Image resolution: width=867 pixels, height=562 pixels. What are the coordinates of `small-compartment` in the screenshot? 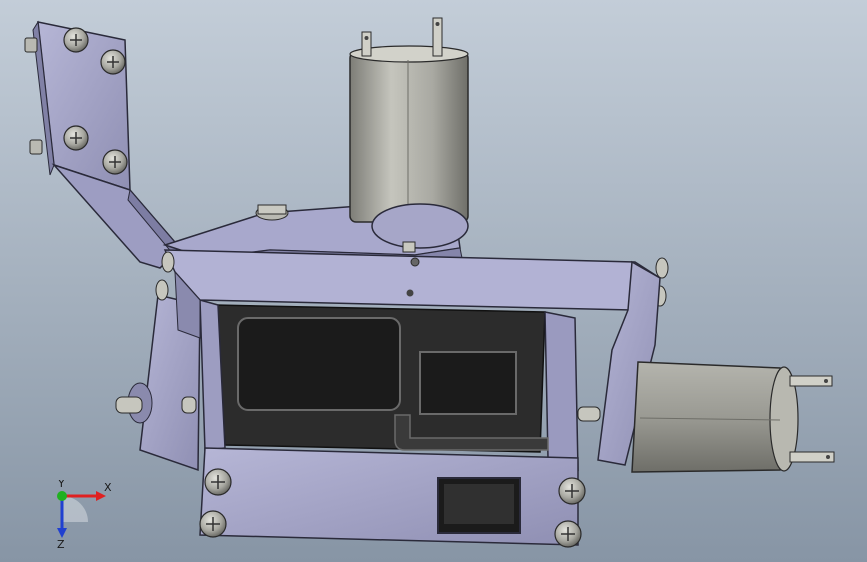 It's located at (468, 383).